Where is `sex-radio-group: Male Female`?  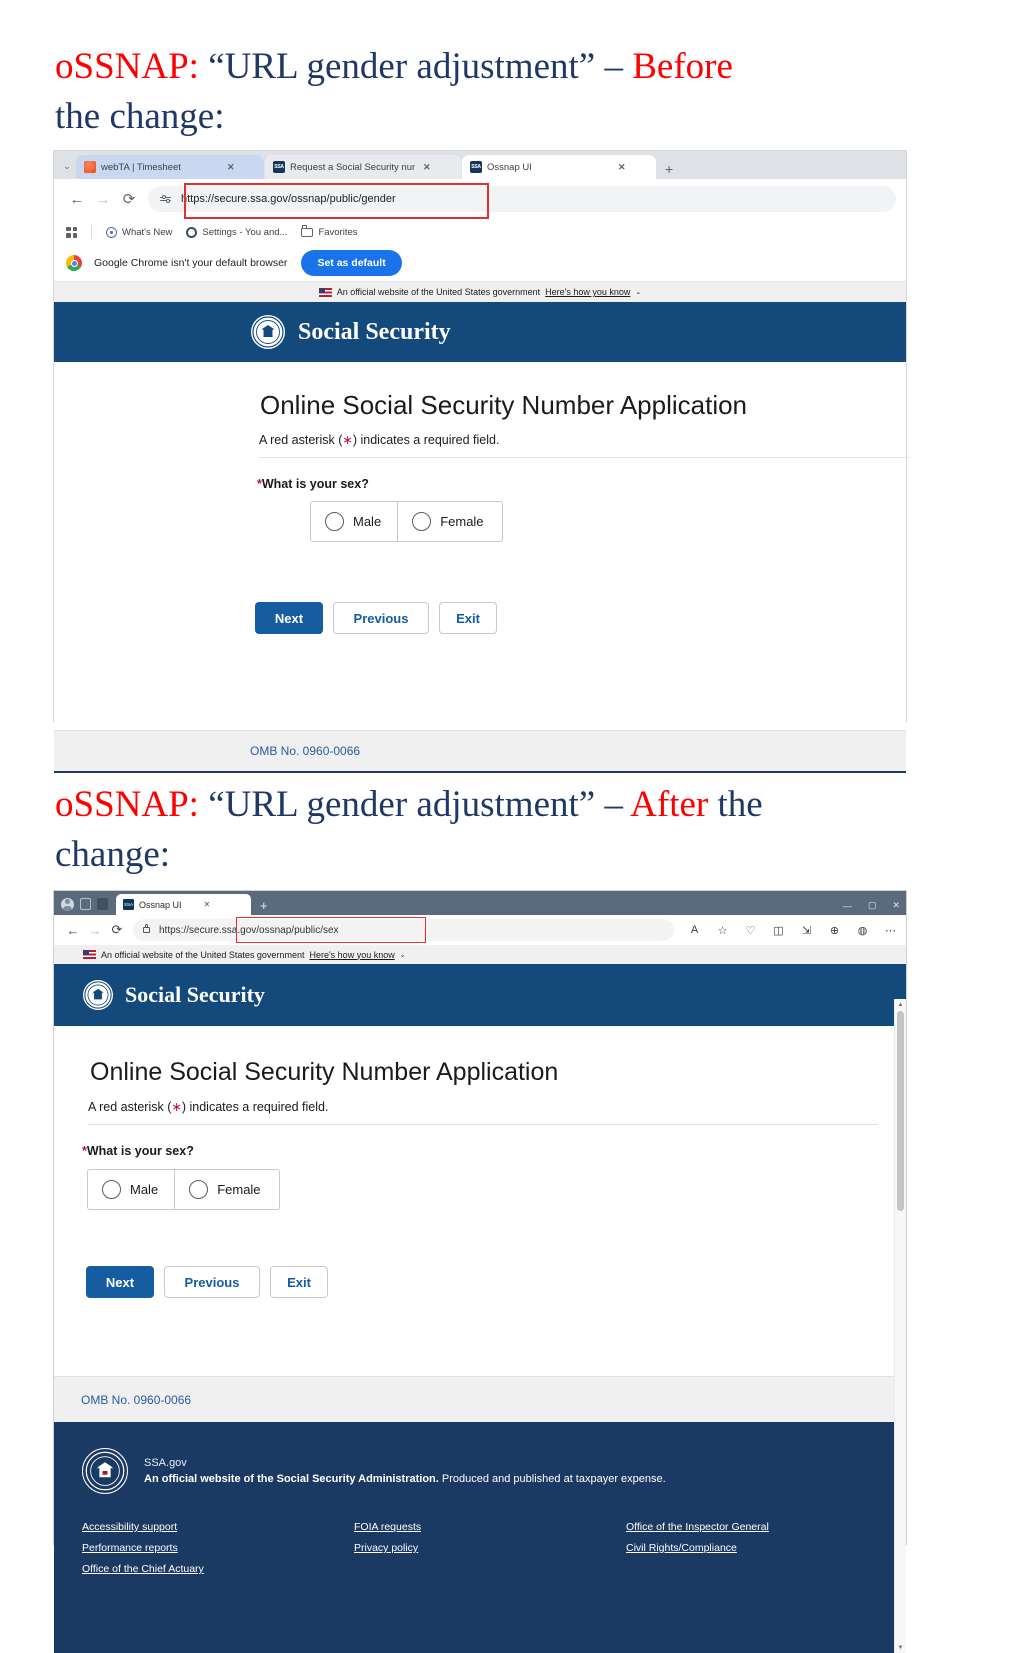
sex-radio-group: Male Female is located at coordinates (406, 521).